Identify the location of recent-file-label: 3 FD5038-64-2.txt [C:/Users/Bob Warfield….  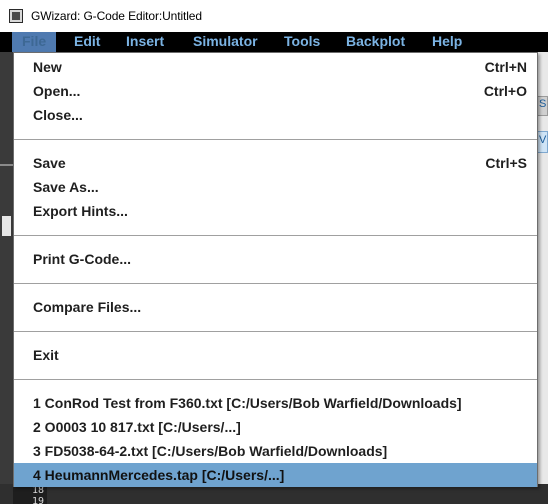
(210, 451).